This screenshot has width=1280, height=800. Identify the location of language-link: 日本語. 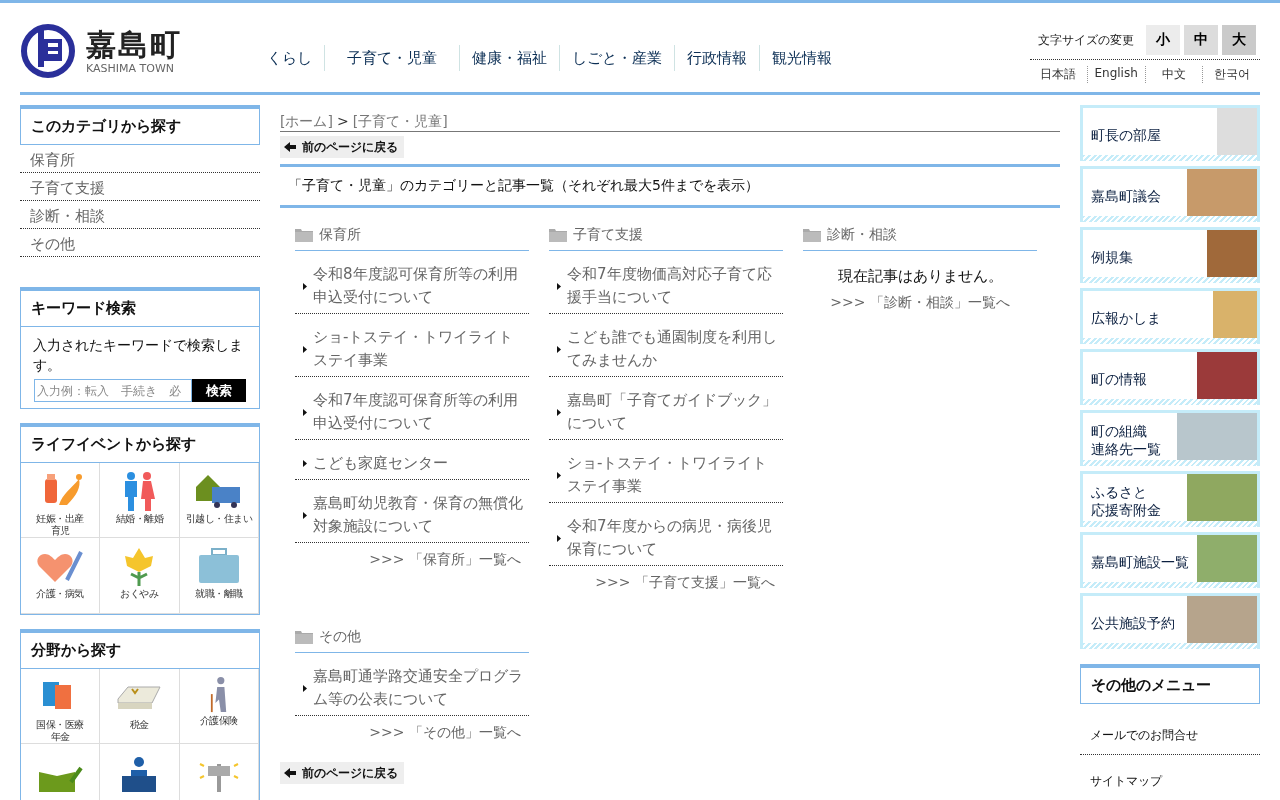
(1058, 74).